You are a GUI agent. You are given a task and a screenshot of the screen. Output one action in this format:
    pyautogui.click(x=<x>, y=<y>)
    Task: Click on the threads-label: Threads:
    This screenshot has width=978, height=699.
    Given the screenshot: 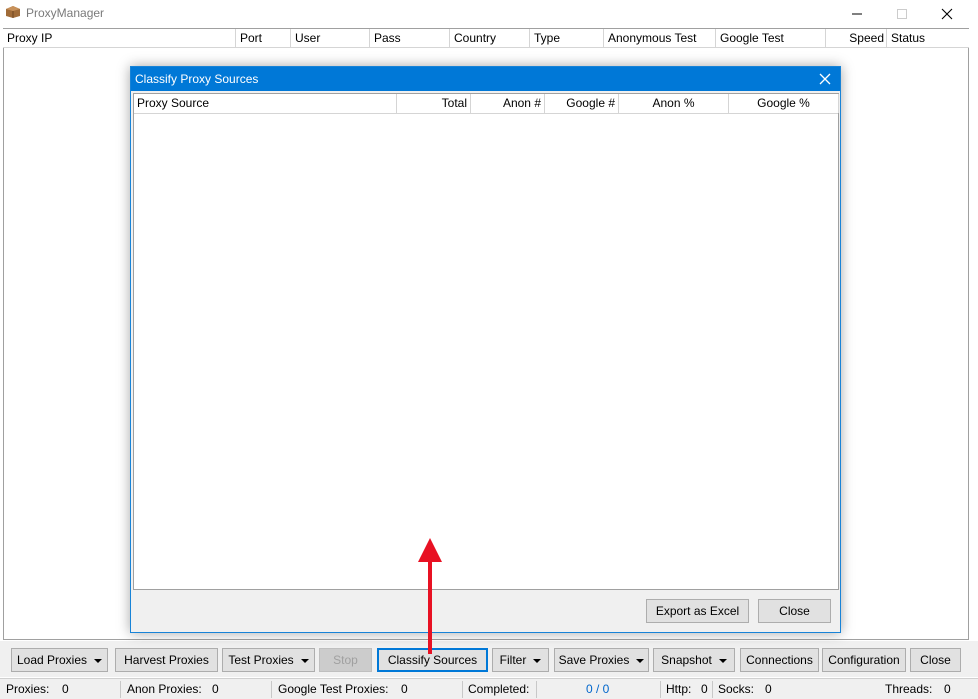 What is the action you would take?
    pyautogui.click(x=909, y=689)
    